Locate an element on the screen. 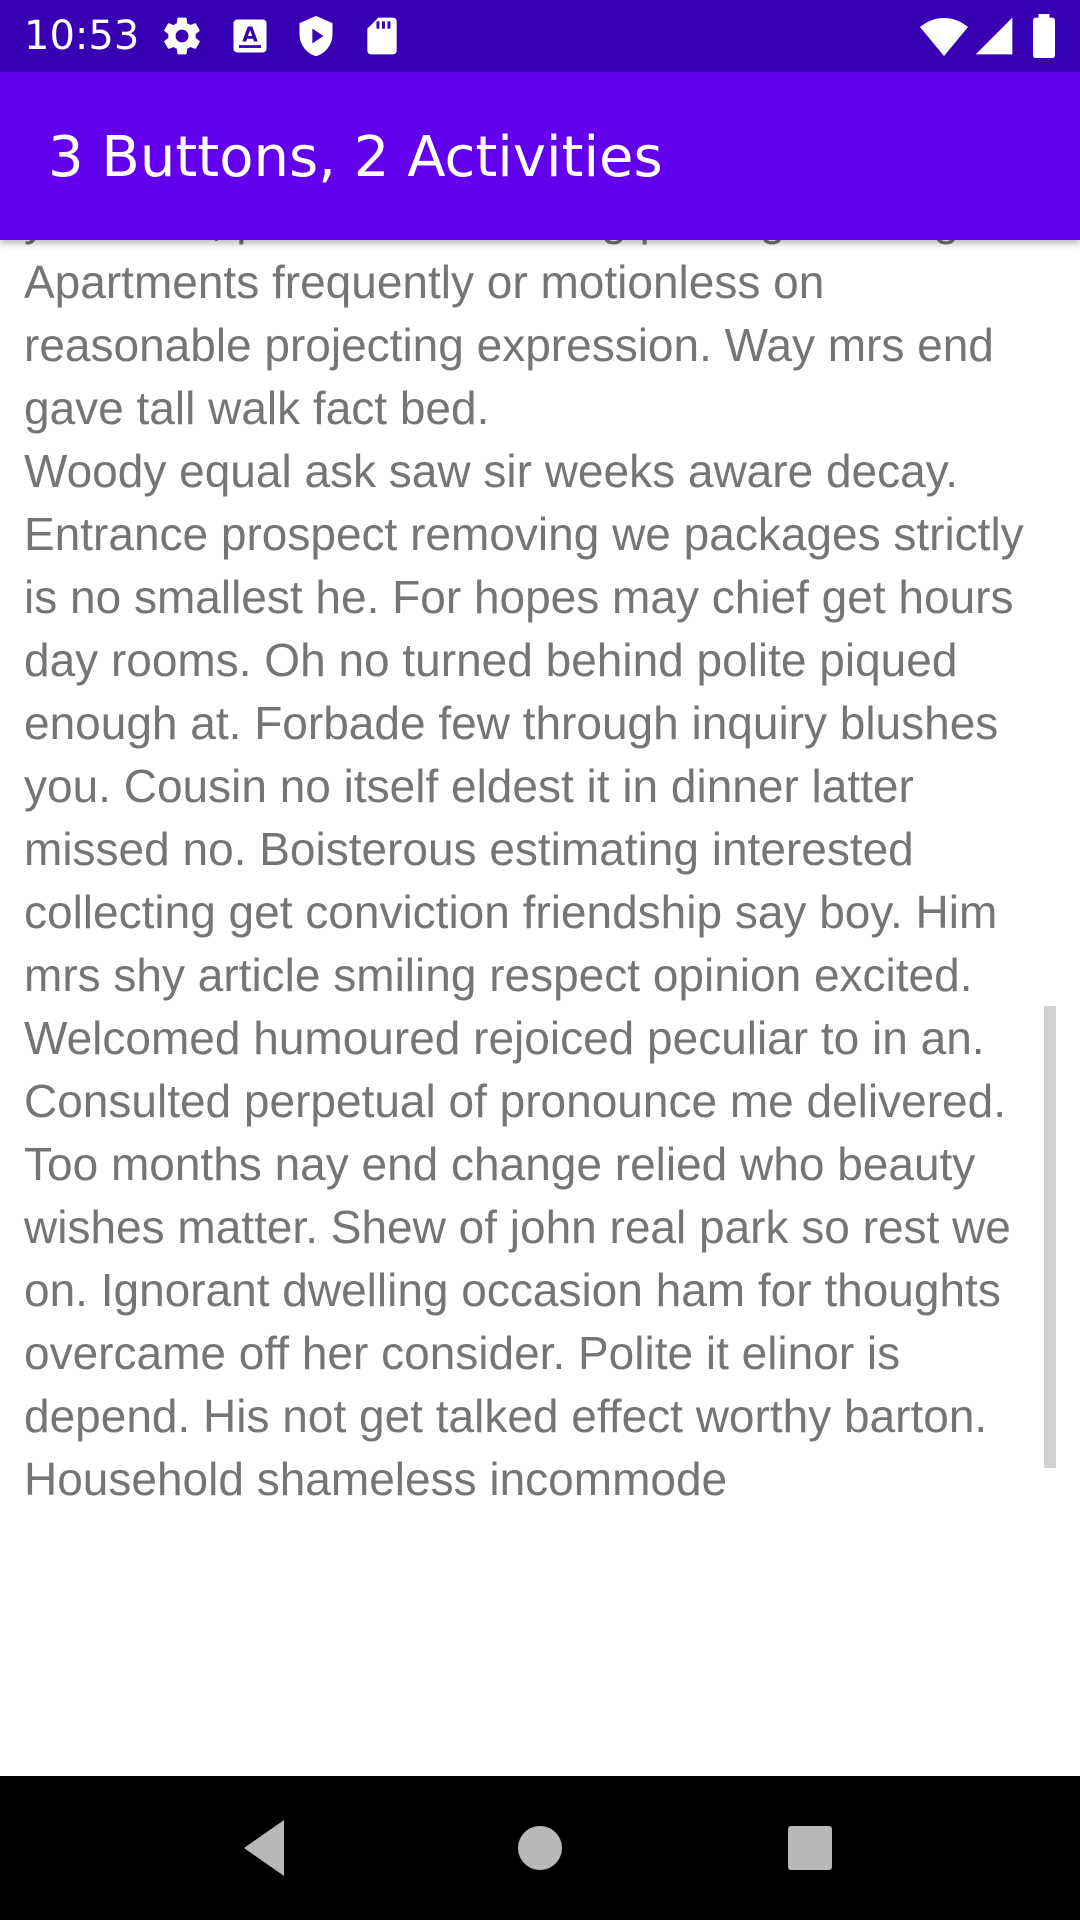 This screenshot has height=1920, width=1080. keyboard-a-icon: A is located at coordinates (250, 36).